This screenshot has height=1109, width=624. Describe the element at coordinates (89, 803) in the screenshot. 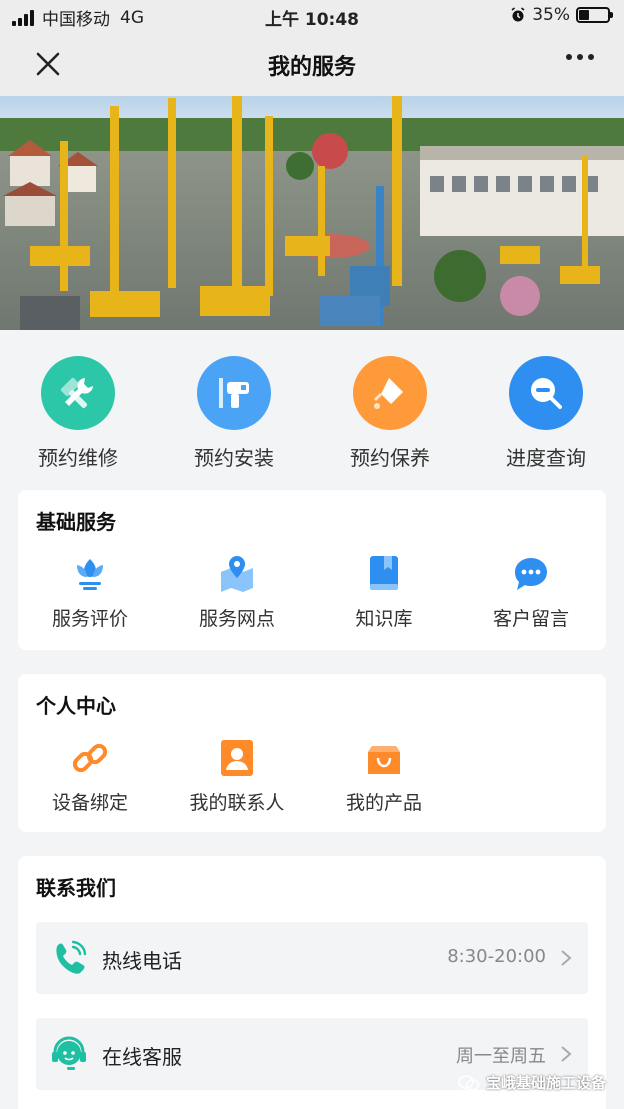

I see `personal-label: 设备绑定` at that location.